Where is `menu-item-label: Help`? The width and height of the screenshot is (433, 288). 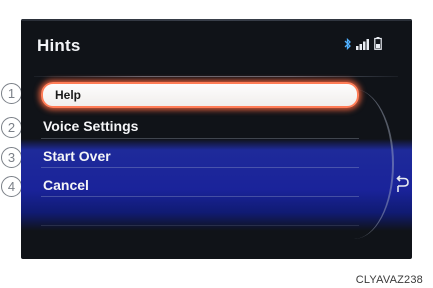
menu-item-label: Help is located at coordinates (68, 95).